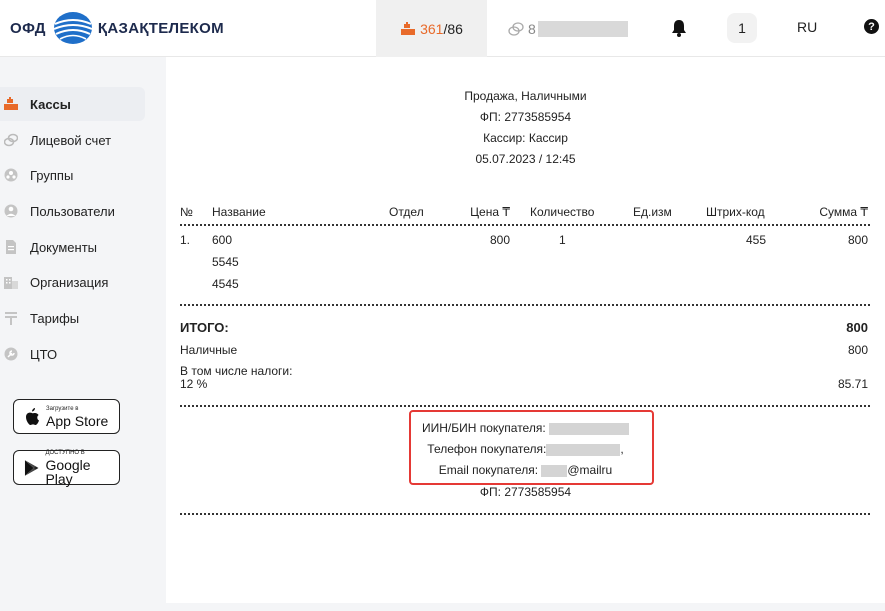  Describe the element at coordinates (499, 240) in the screenshot. I see `item-price: 800` at that location.